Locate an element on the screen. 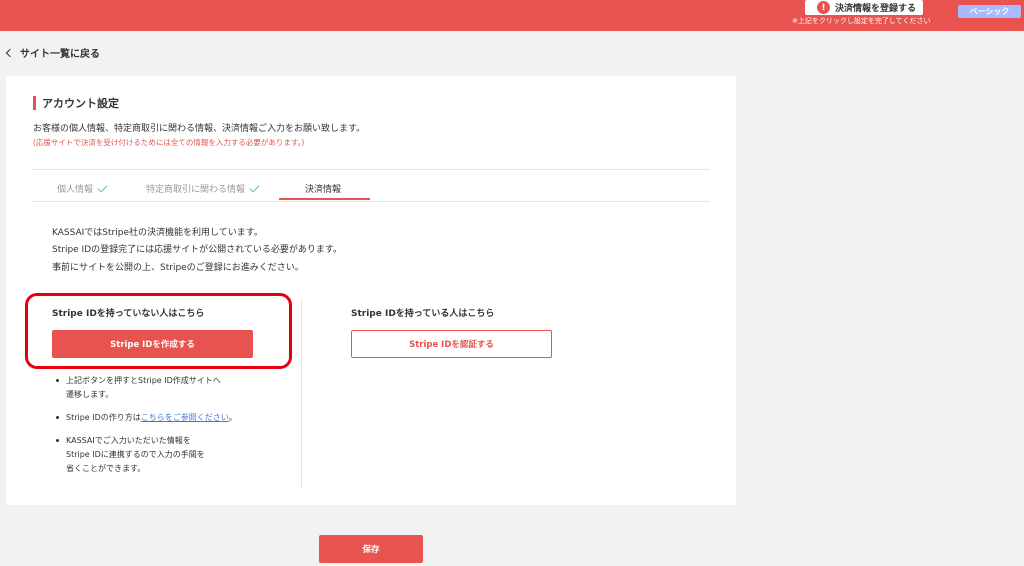  tab-label: 決済情報 is located at coordinates (323, 190).